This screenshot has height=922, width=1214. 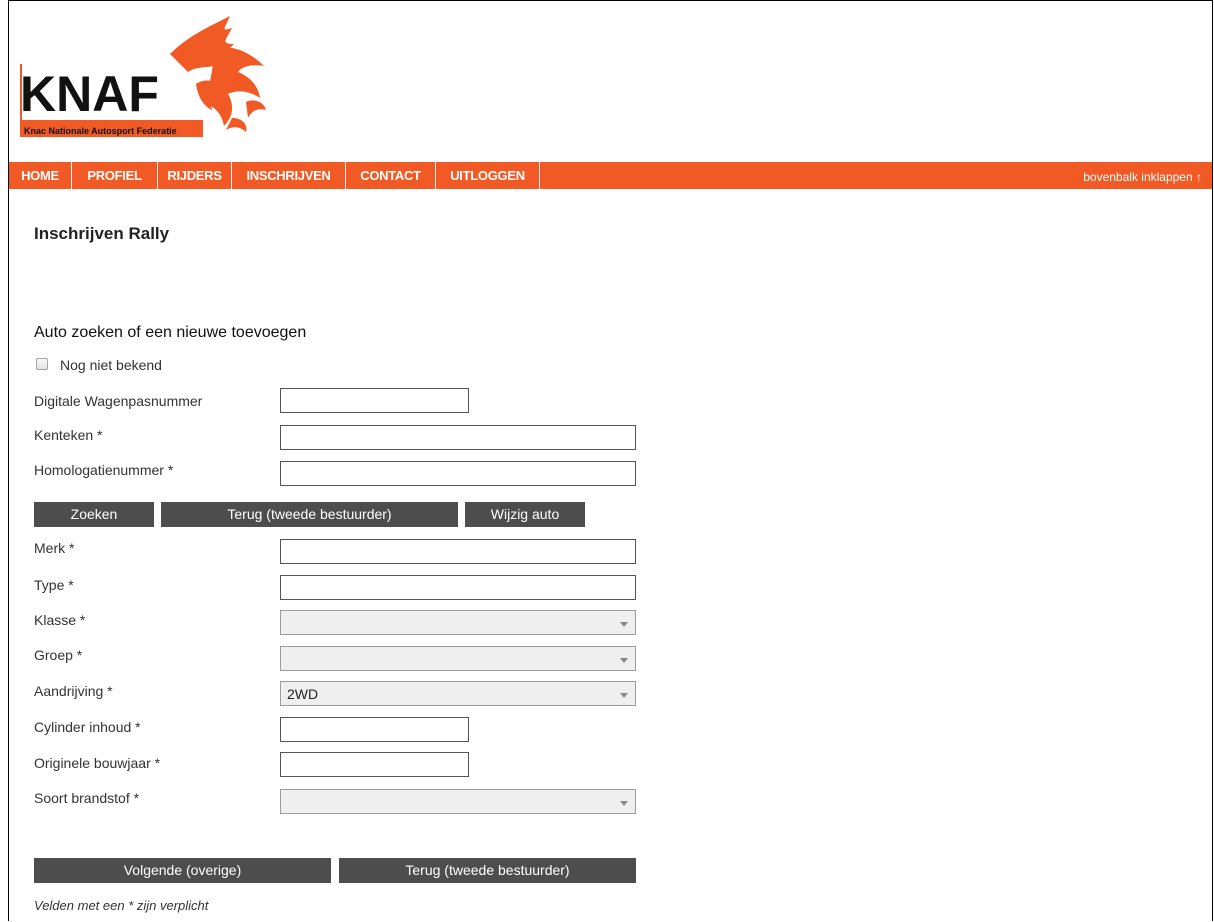 What do you see at coordinates (54, 548) in the screenshot?
I see `merk-label: Merk *` at bounding box center [54, 548].